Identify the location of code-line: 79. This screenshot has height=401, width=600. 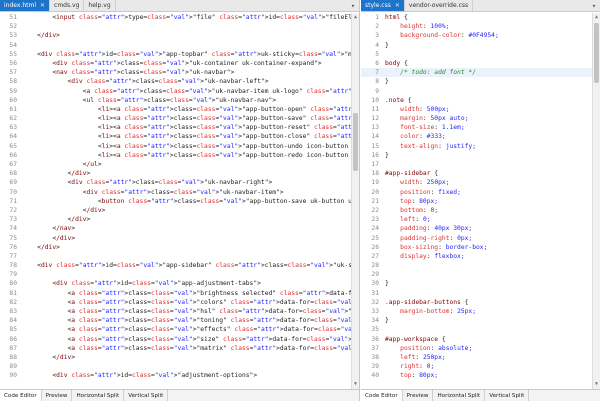
(175, 274).